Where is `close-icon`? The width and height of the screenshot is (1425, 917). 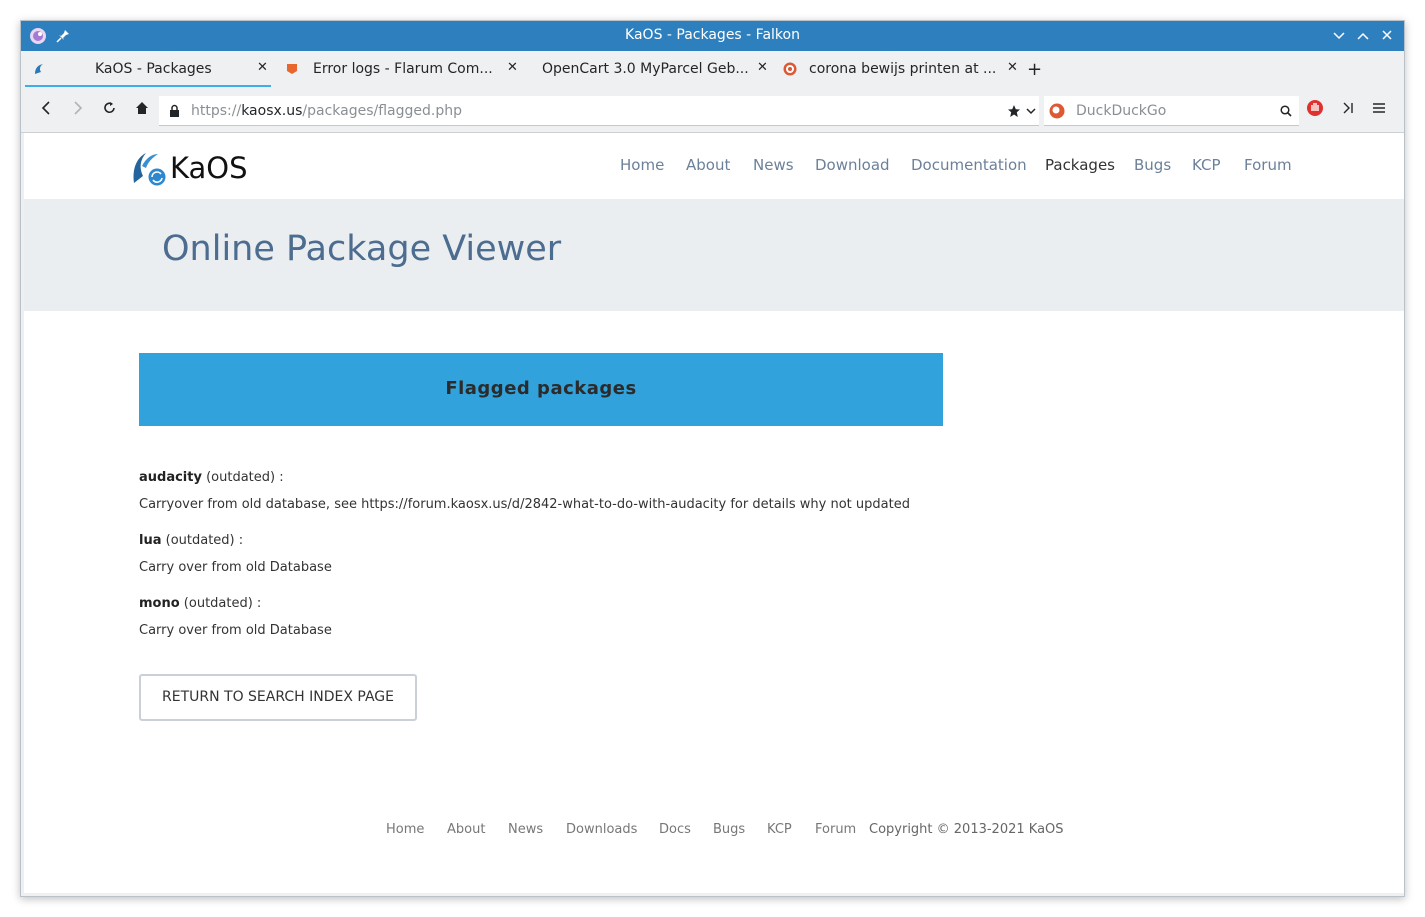 close-icon is located at coordinates (1387, 36).